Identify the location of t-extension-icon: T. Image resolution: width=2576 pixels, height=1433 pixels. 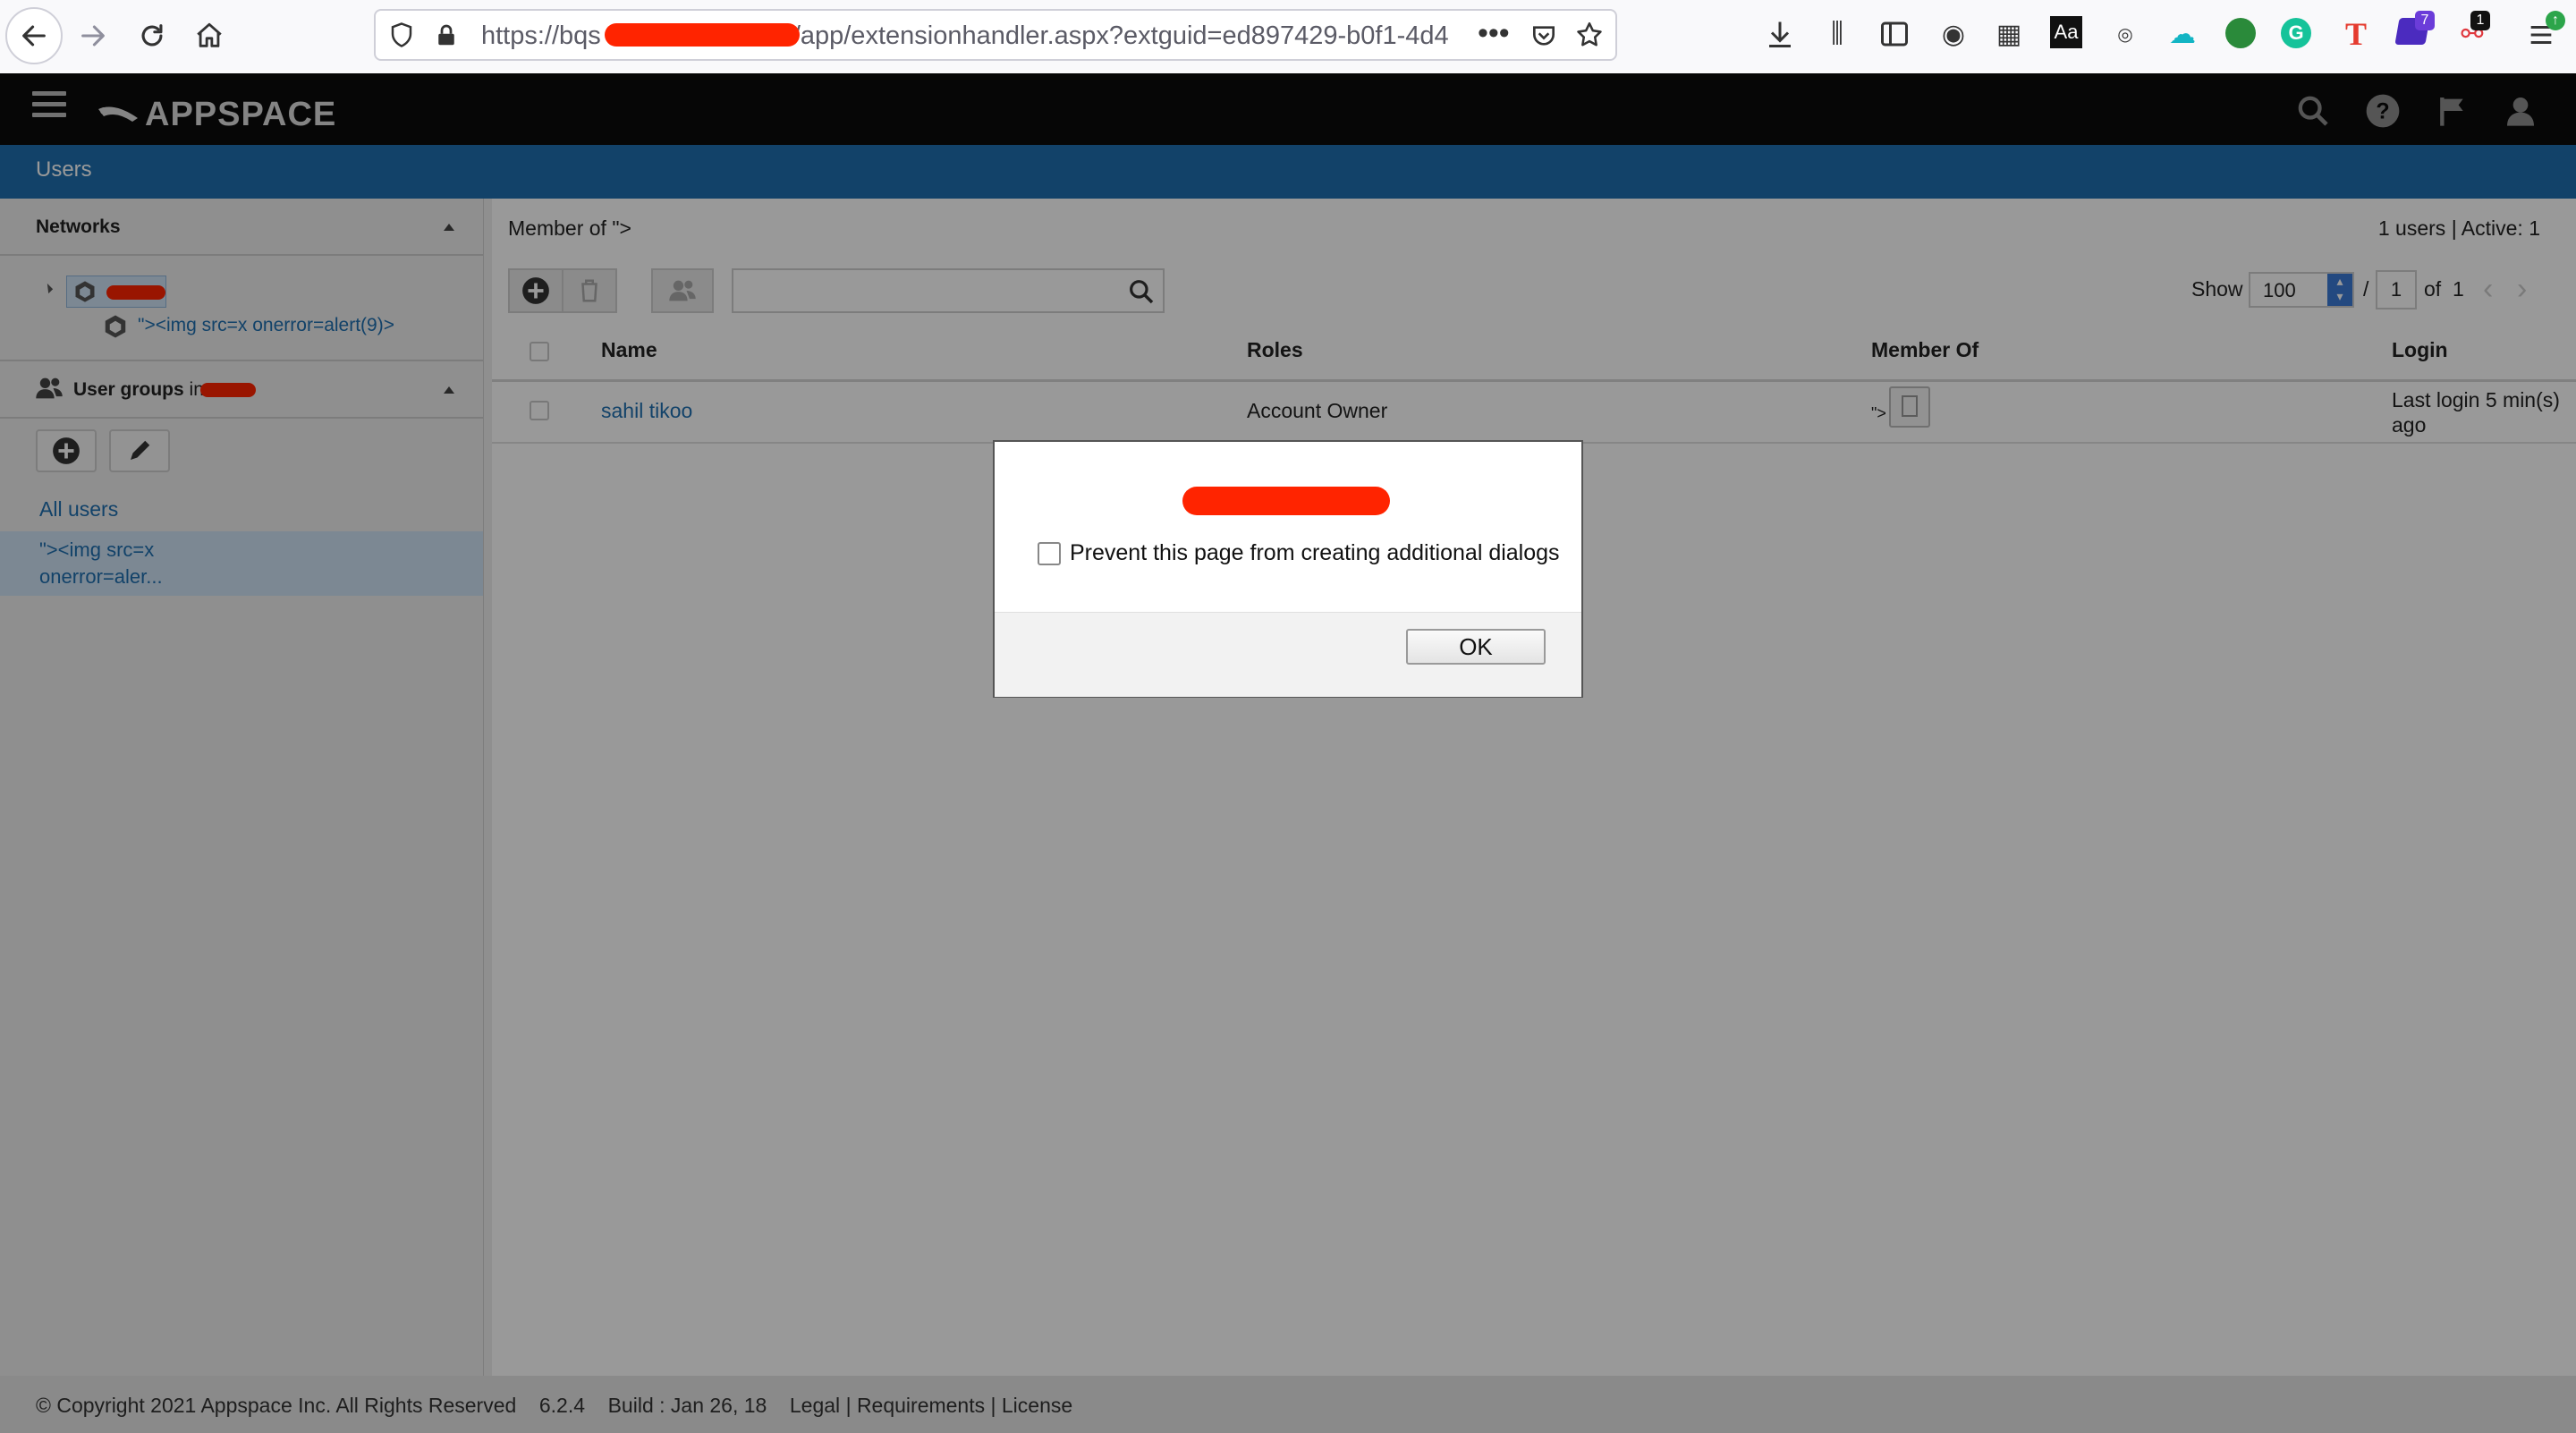
(2356, 34).